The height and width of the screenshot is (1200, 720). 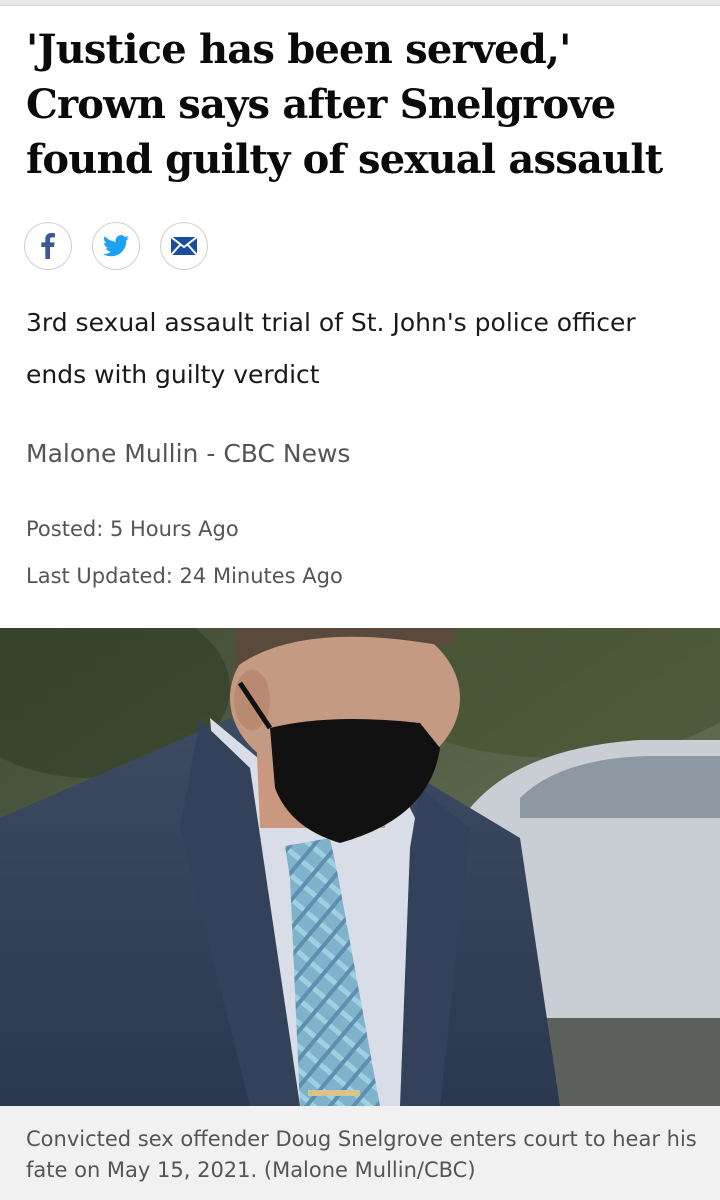 I want to click on article-byline: Malone Mullin - CBC News, so click(x=188, y=453).